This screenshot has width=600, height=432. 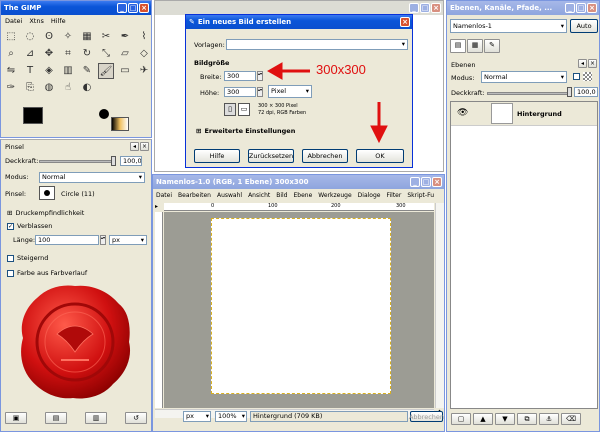 What do you see at coordinates (505, 419) in the screenshot?
I see `lower-layer-icon: ▼` at bounding box center [505, 419].